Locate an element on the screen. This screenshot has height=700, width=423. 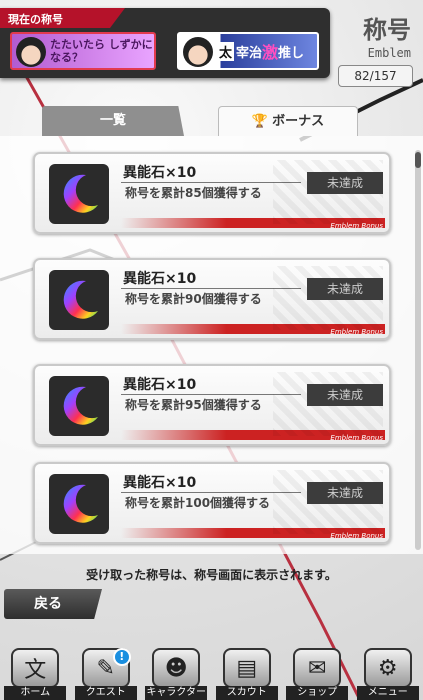
second-emblem-plate: 太 宰治 激 推し is located at coordinates (248, 51).